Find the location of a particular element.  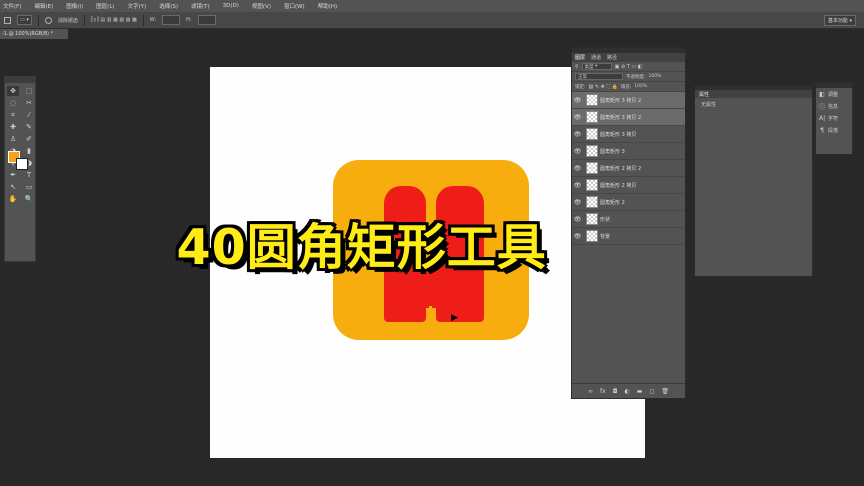

menu-item: 窗口(W) is located at coordinates (294, 6).